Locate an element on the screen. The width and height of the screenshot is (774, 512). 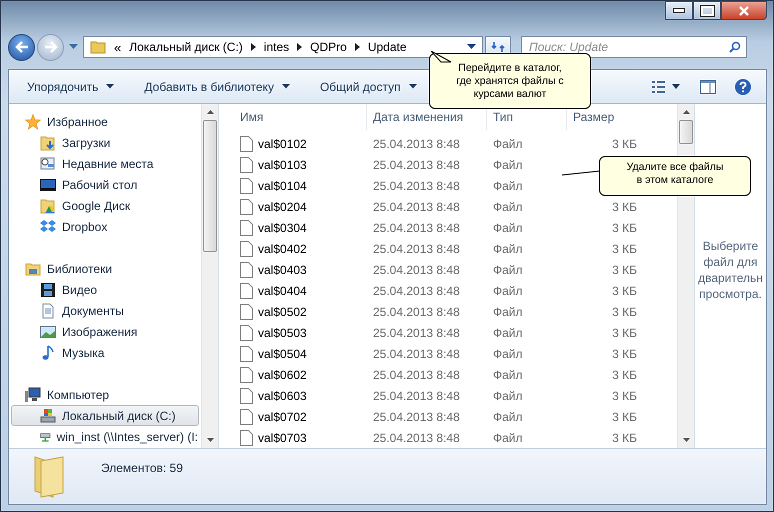
recent-places-icon is located at coordinates (48, 164).